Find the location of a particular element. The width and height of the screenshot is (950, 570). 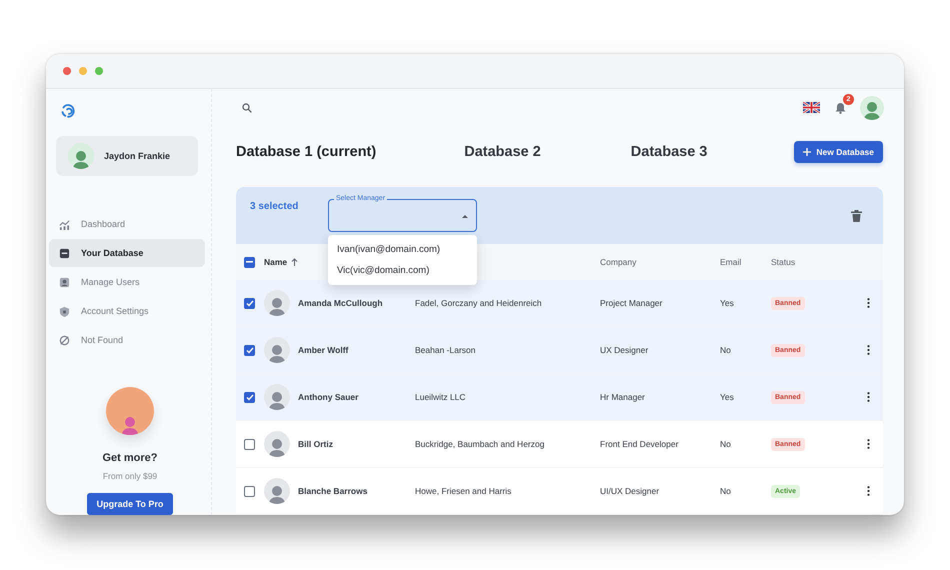

user-icon is located at coordinates (64, 282).